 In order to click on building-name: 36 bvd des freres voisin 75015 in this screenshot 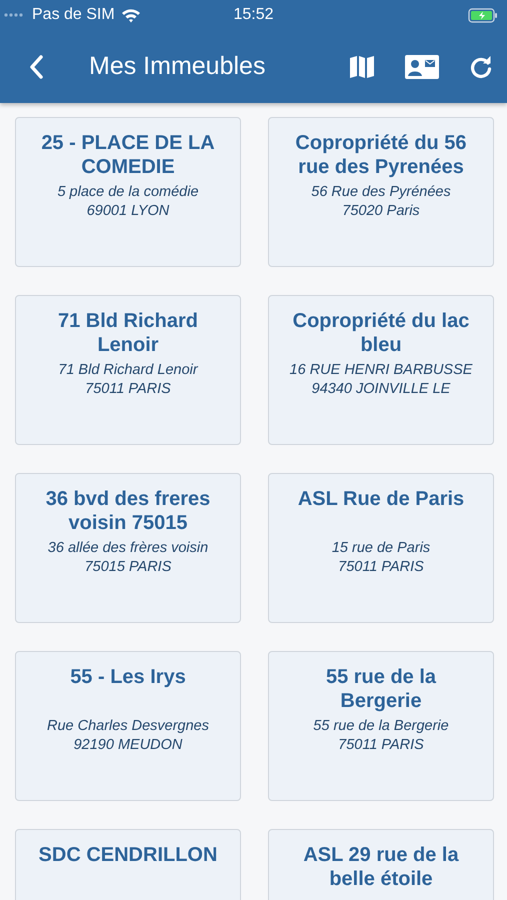, I will do `click(128, 511)`.